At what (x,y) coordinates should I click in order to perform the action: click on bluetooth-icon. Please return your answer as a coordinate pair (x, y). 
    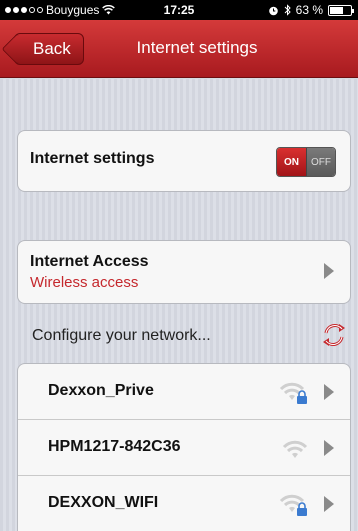
    Looking at the image, I should click on (287, 10).